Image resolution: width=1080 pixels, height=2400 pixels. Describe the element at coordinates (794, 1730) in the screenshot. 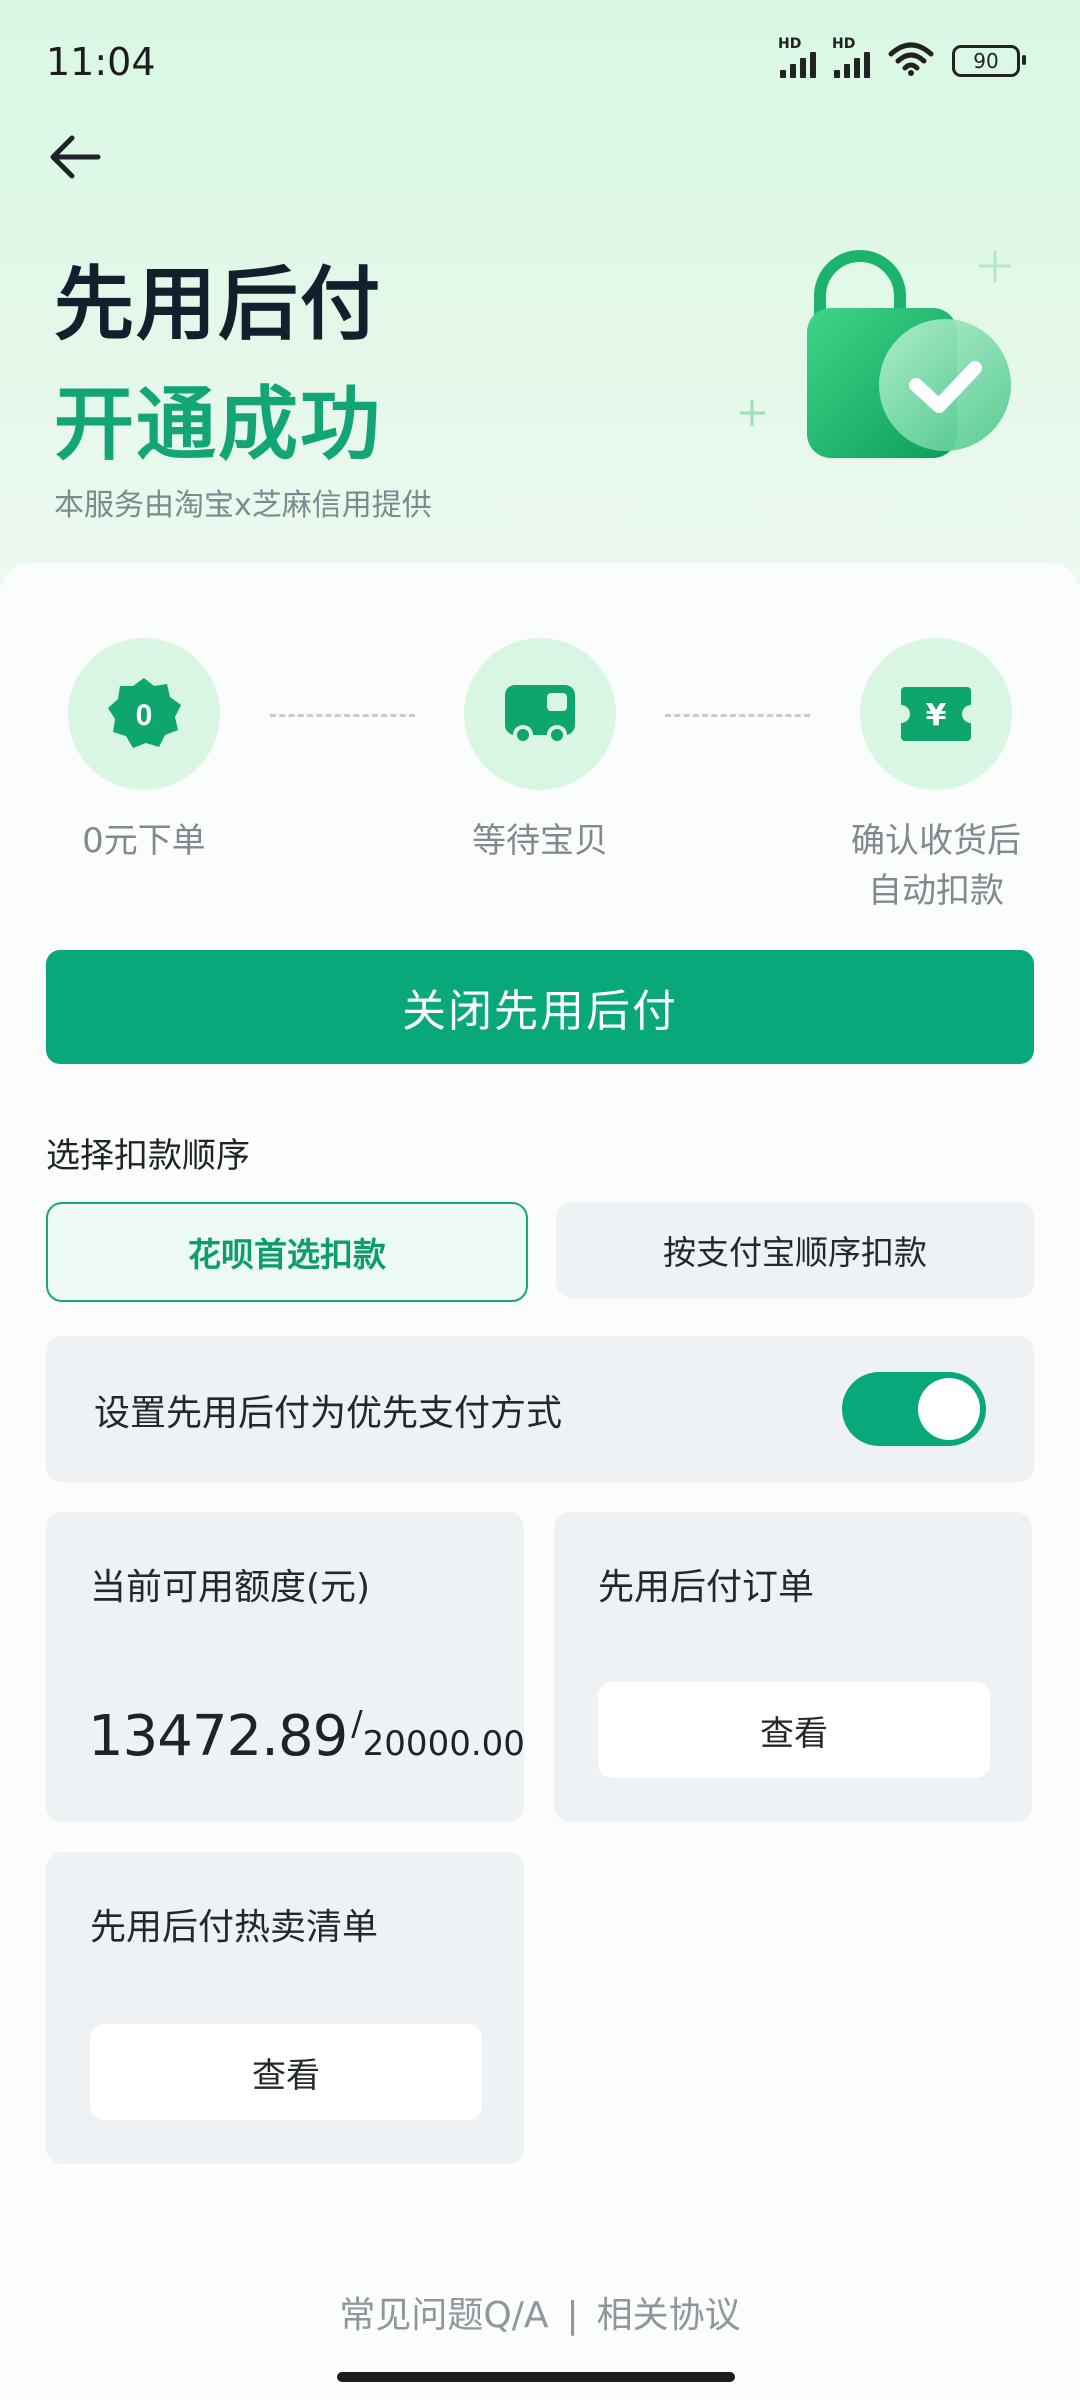

I see `view-orders-button: 查看` at that location.